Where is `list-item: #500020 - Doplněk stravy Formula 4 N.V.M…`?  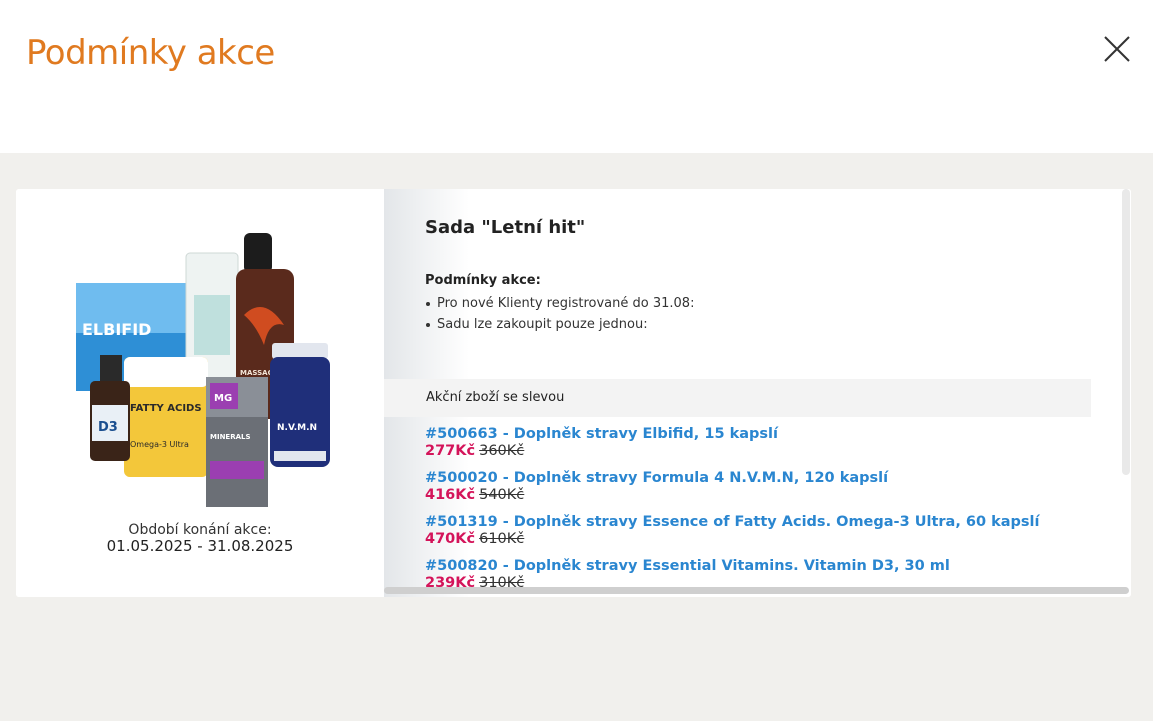 list-item: #500020 - Doplněk stravy Formula 4 N.V.M… is located at coordinates (755, 491).